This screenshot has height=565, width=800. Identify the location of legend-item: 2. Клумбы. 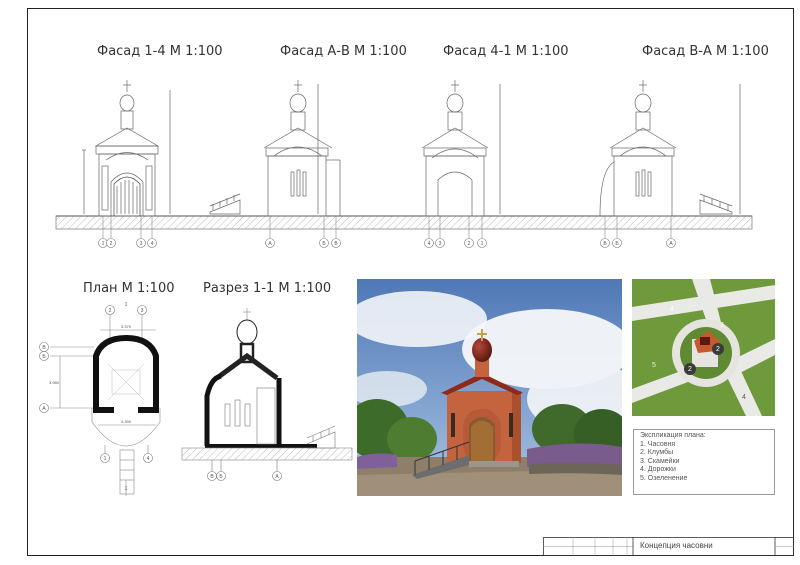
(657, 453).